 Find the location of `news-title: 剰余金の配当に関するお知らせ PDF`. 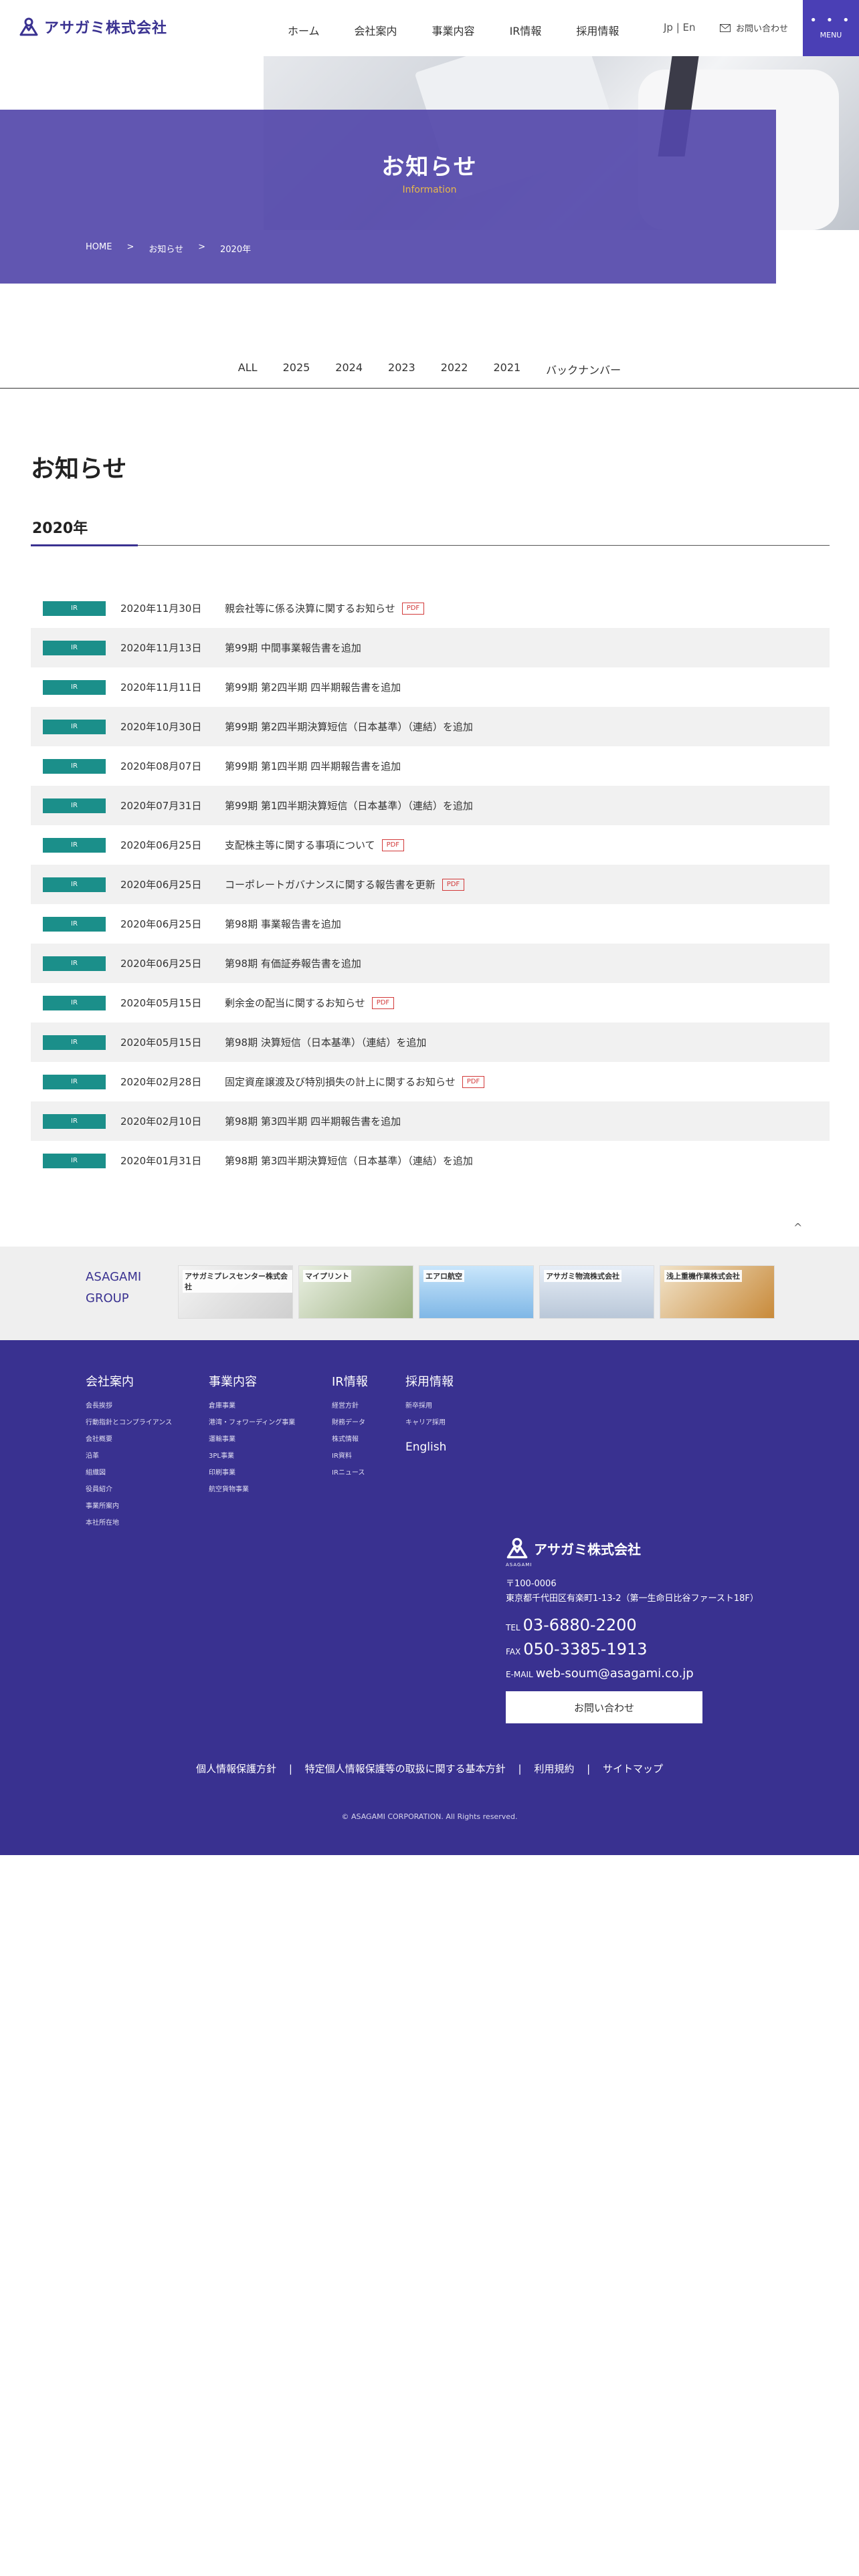

news-title: 剰余金の配当に関するお知らせ PDF is located at coordinates (310, 1003).